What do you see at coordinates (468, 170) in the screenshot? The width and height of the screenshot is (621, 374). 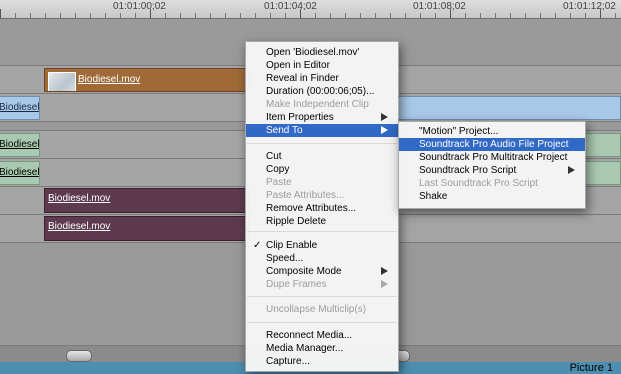 I see `menu-item-label: Soundtrack Pro Script` at bounding box center [468, 170].